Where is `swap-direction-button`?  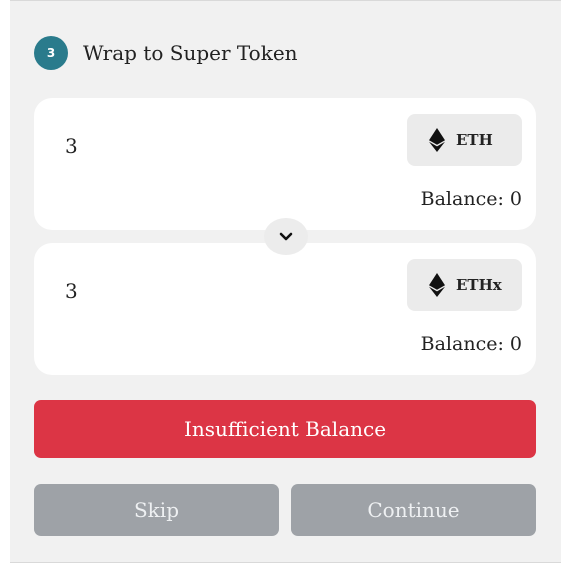 swap-direction-button is located at coordinates (286, 236).